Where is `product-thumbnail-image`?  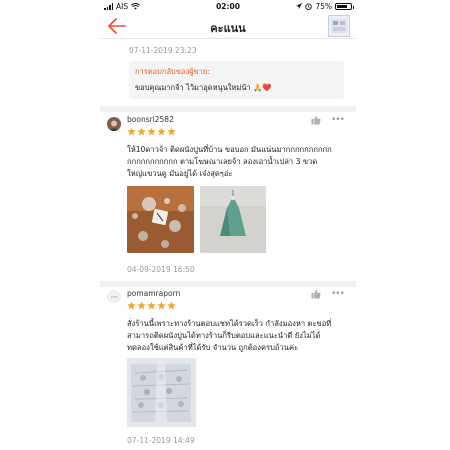
product-thumbnail-image is located at coordinates (339, 26).